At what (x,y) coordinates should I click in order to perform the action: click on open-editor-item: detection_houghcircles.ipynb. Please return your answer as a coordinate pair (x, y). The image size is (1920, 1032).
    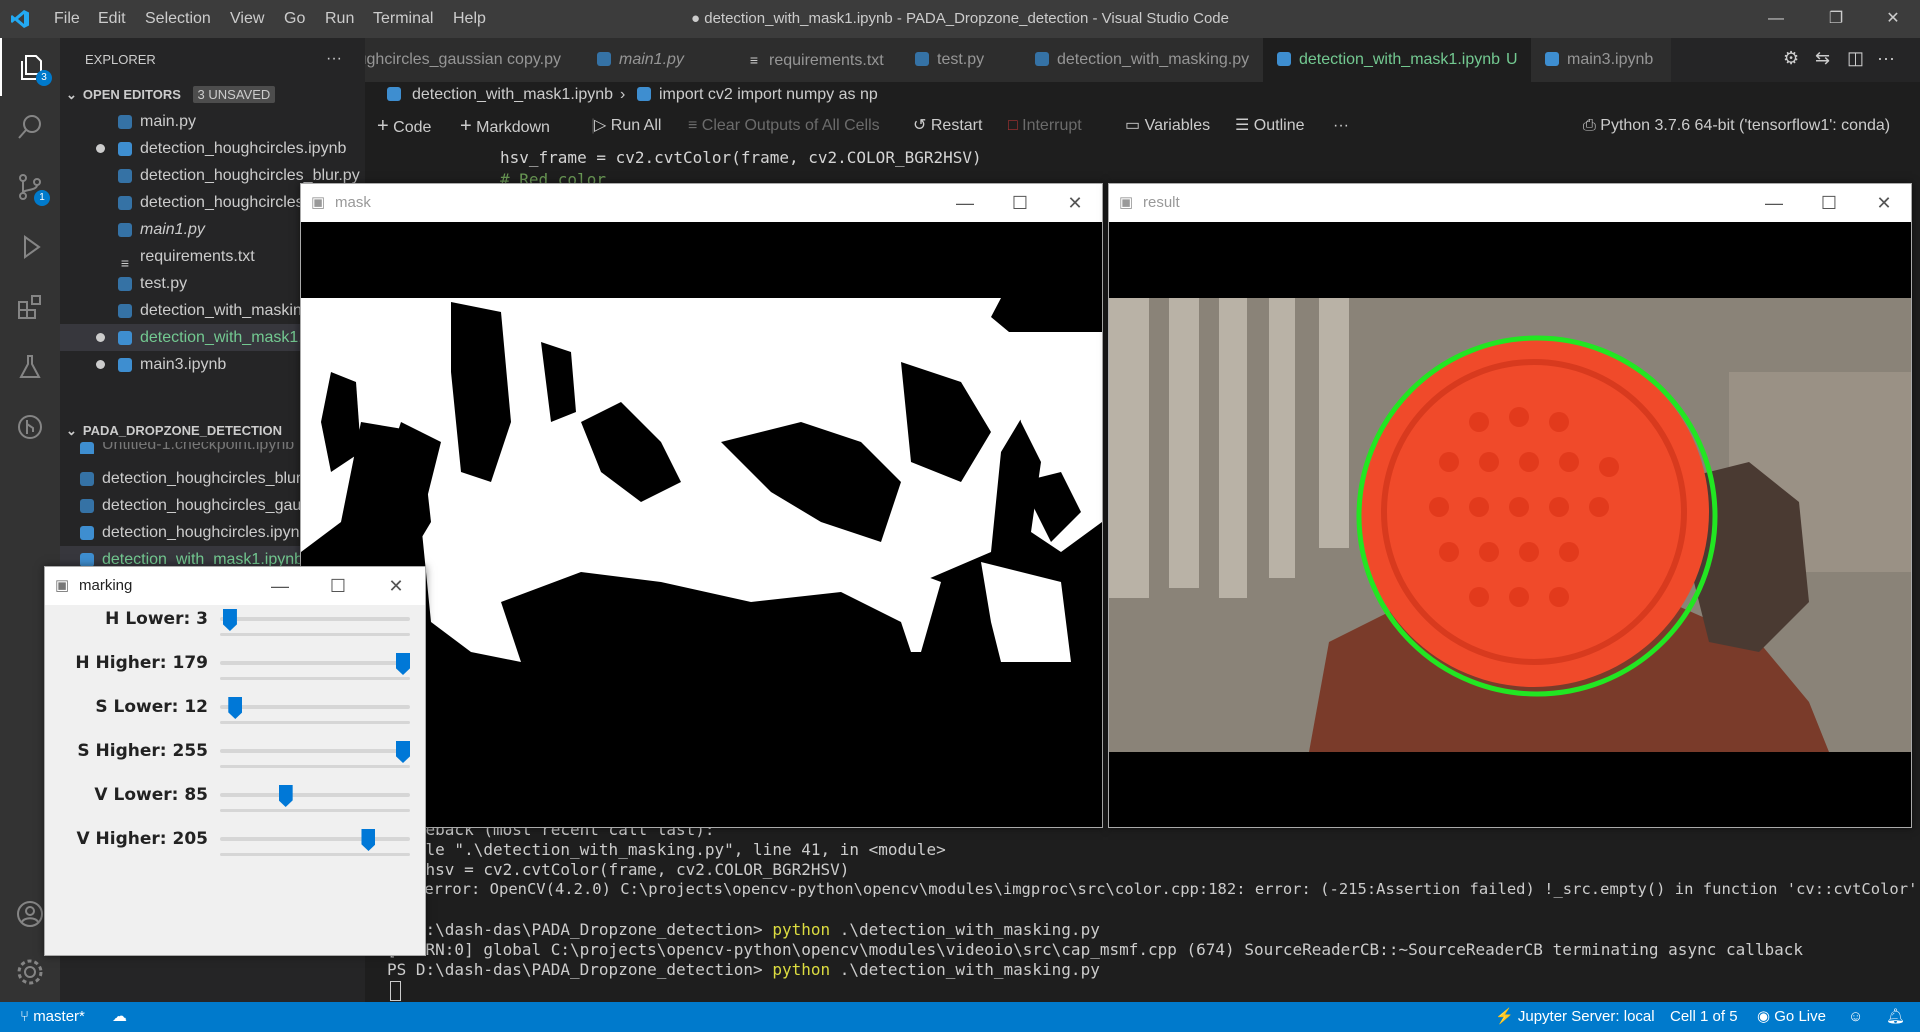
    Looking at the image, I should click on (212, 148).